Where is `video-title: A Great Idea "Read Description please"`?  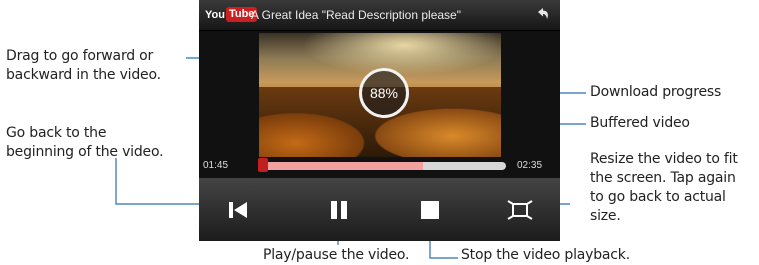 video-title: A Great Idea "Read Description please" is located at coordinates (356, 15).